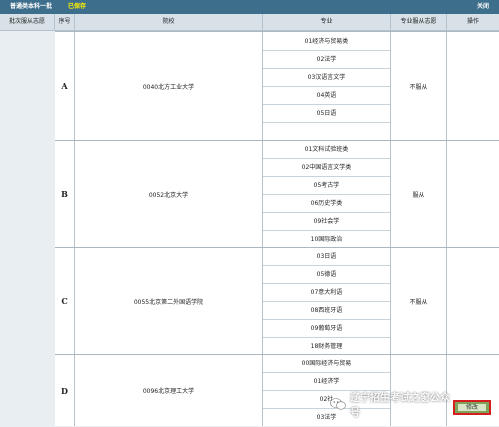 This screenshot has height=427, width=499. I want to click on table-header: 批次服从志愿 序号 院校 专业 专业服从志愿 操作, so click(249, 22).